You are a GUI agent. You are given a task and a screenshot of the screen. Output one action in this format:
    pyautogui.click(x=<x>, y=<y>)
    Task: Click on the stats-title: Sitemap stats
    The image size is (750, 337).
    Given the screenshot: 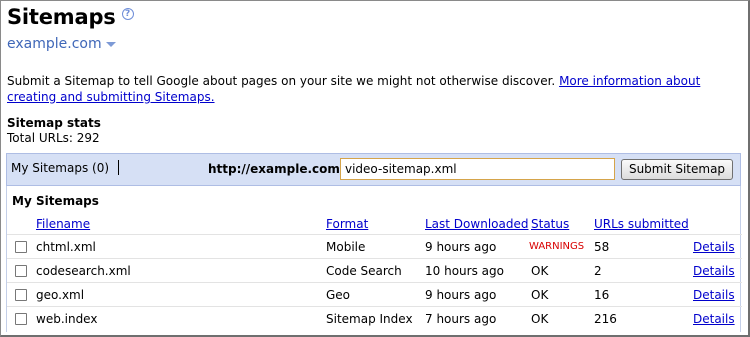 What is the action you would take?
    pyautogui.click(x=54, y=123)
    